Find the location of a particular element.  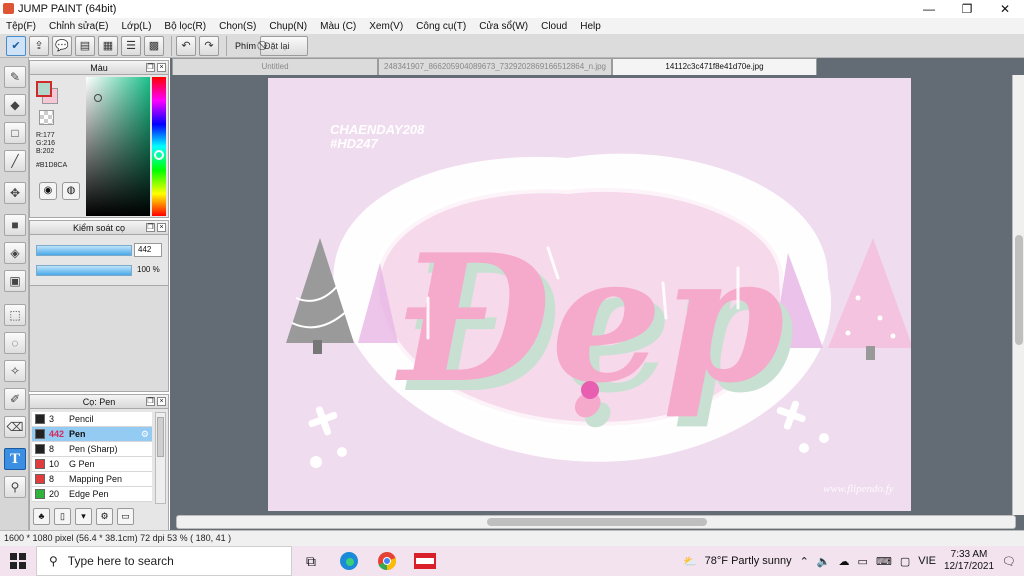

brush-icon: ✎ is located at coordinates (15, 77).